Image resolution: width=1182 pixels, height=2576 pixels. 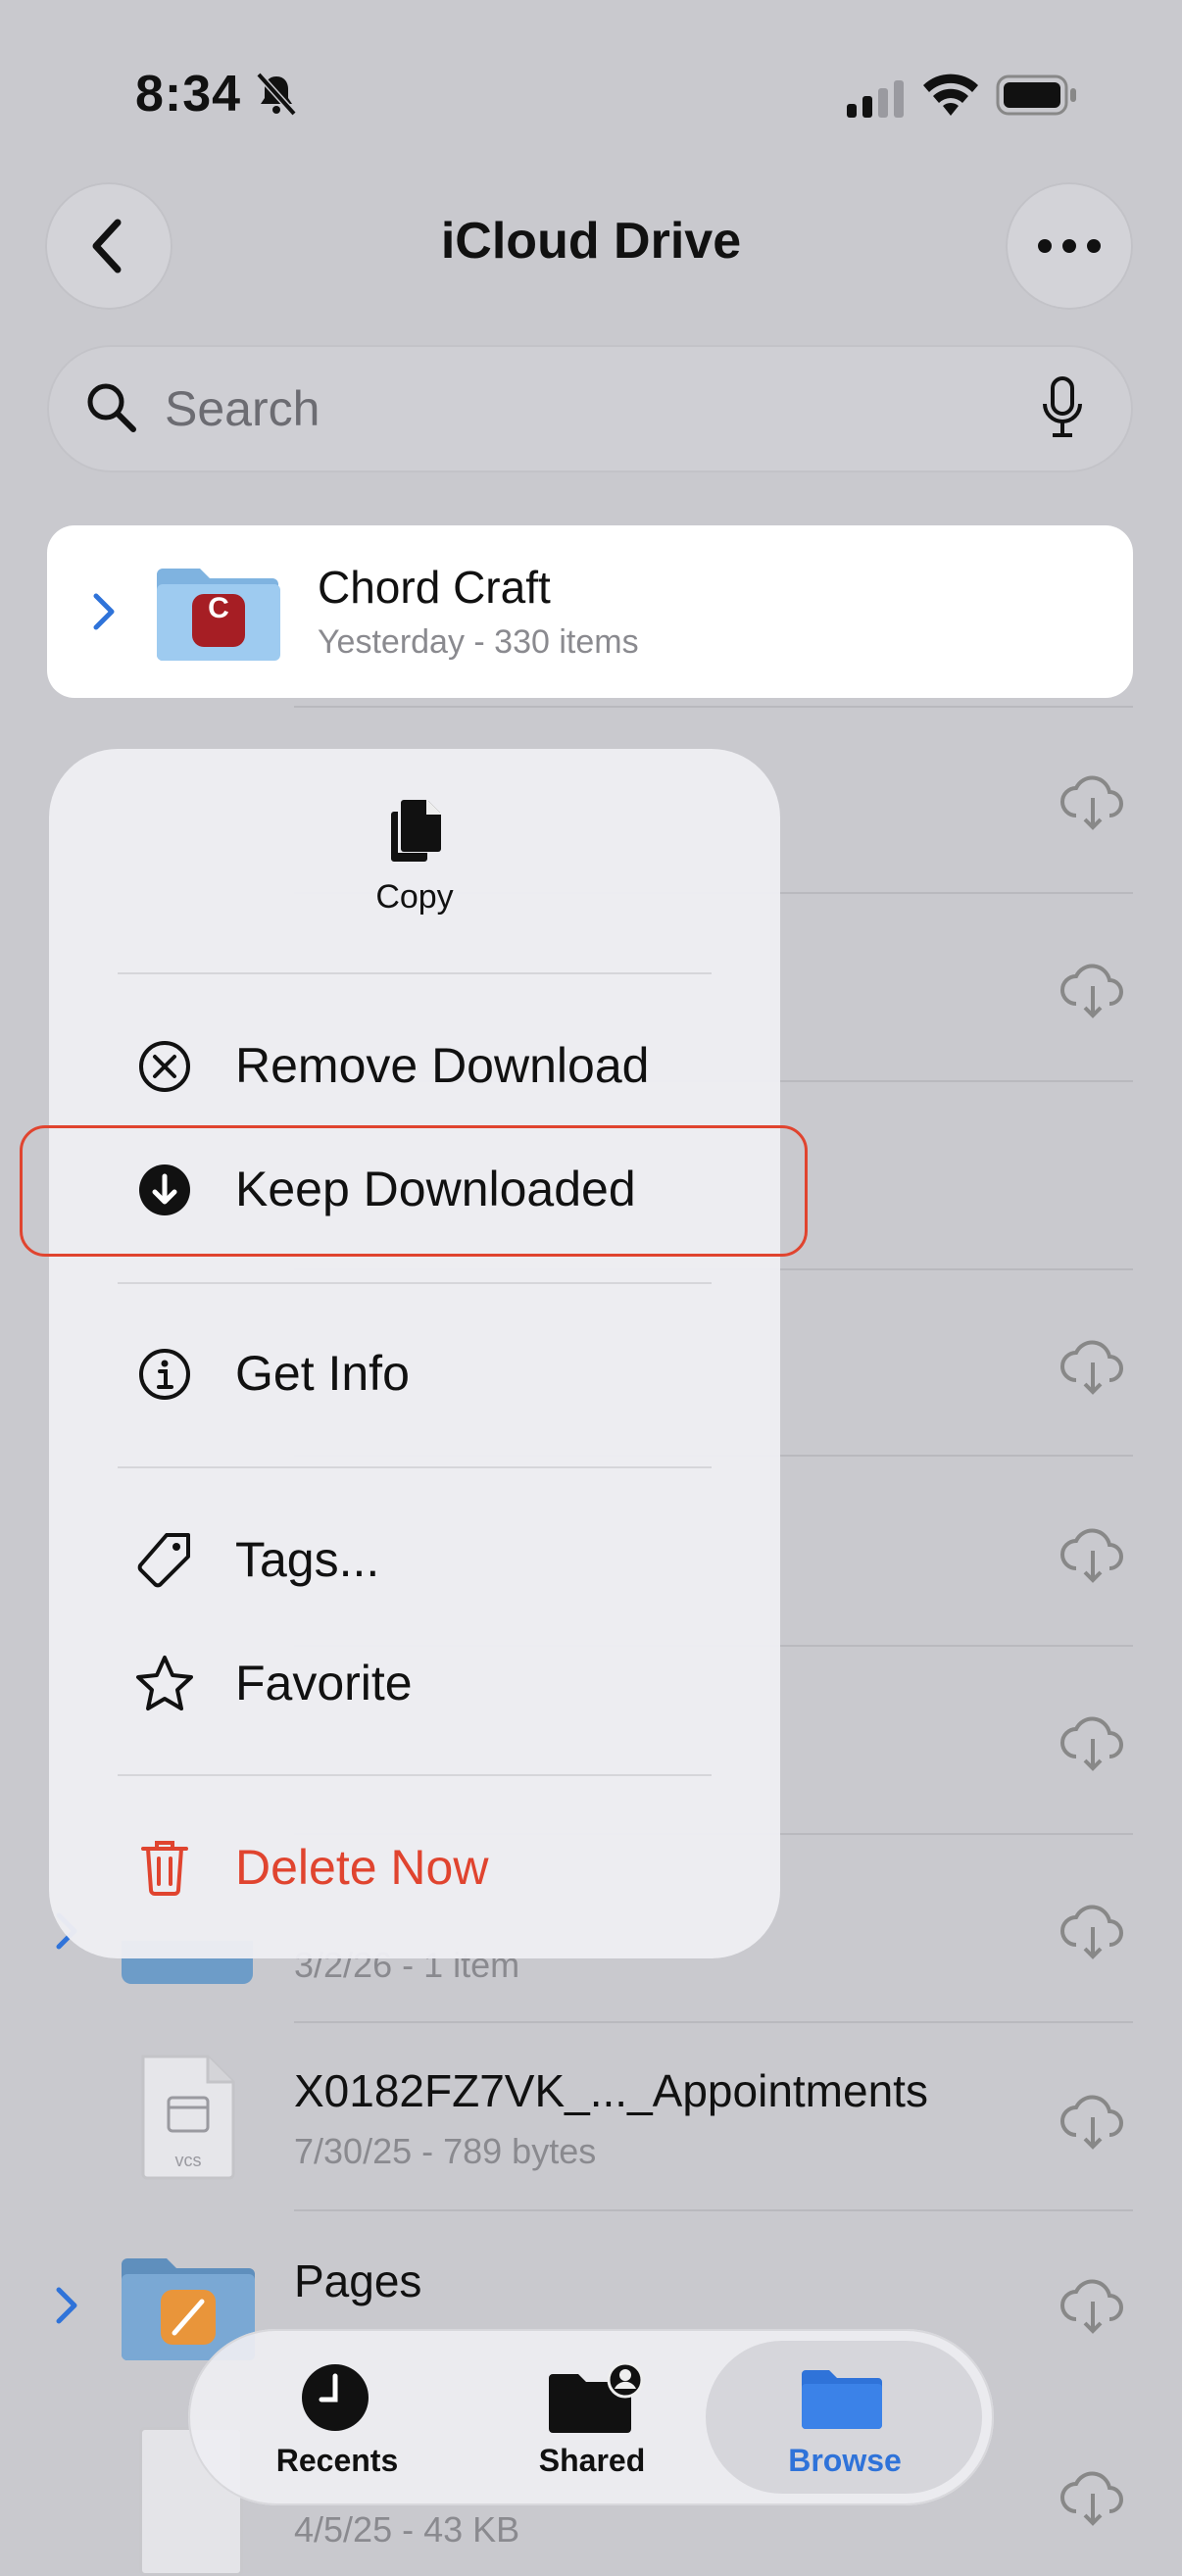 What do you see at coordinates (164, 1866) in the screenshot?
I see `trash-icon` at bounding box center [164, 1866].